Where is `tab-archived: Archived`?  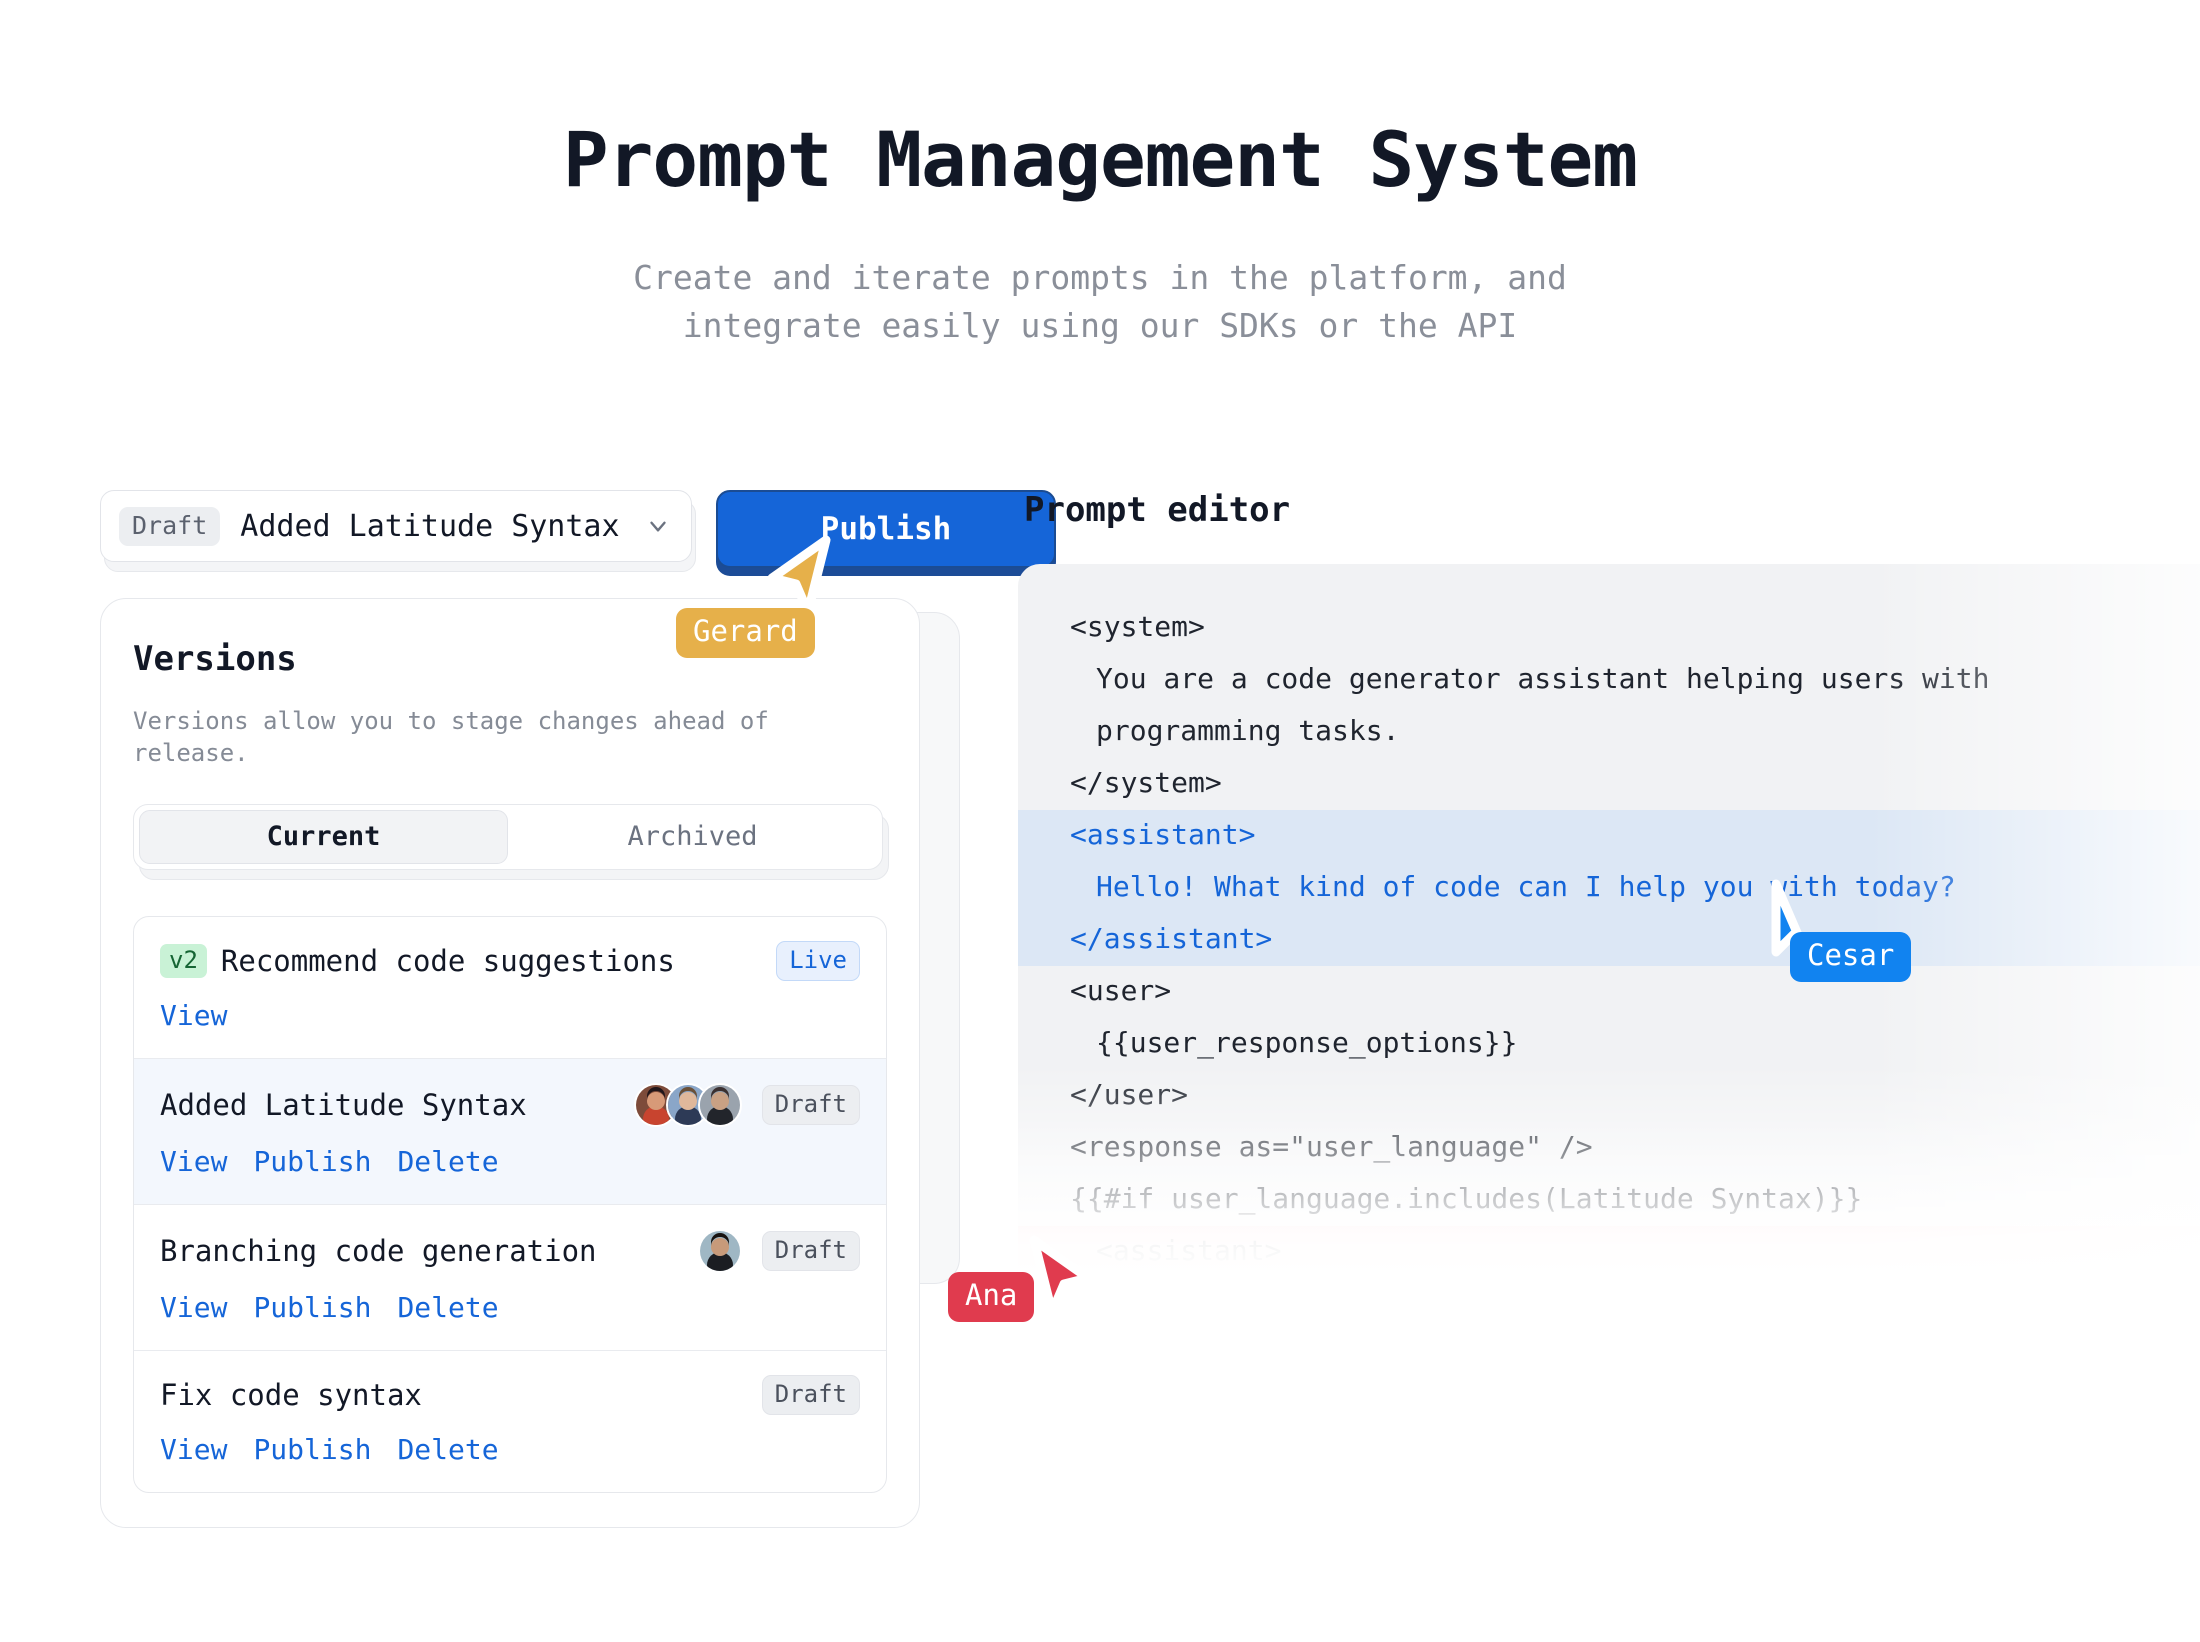 tab-archived: Archived is located at coordinates (692, 837).